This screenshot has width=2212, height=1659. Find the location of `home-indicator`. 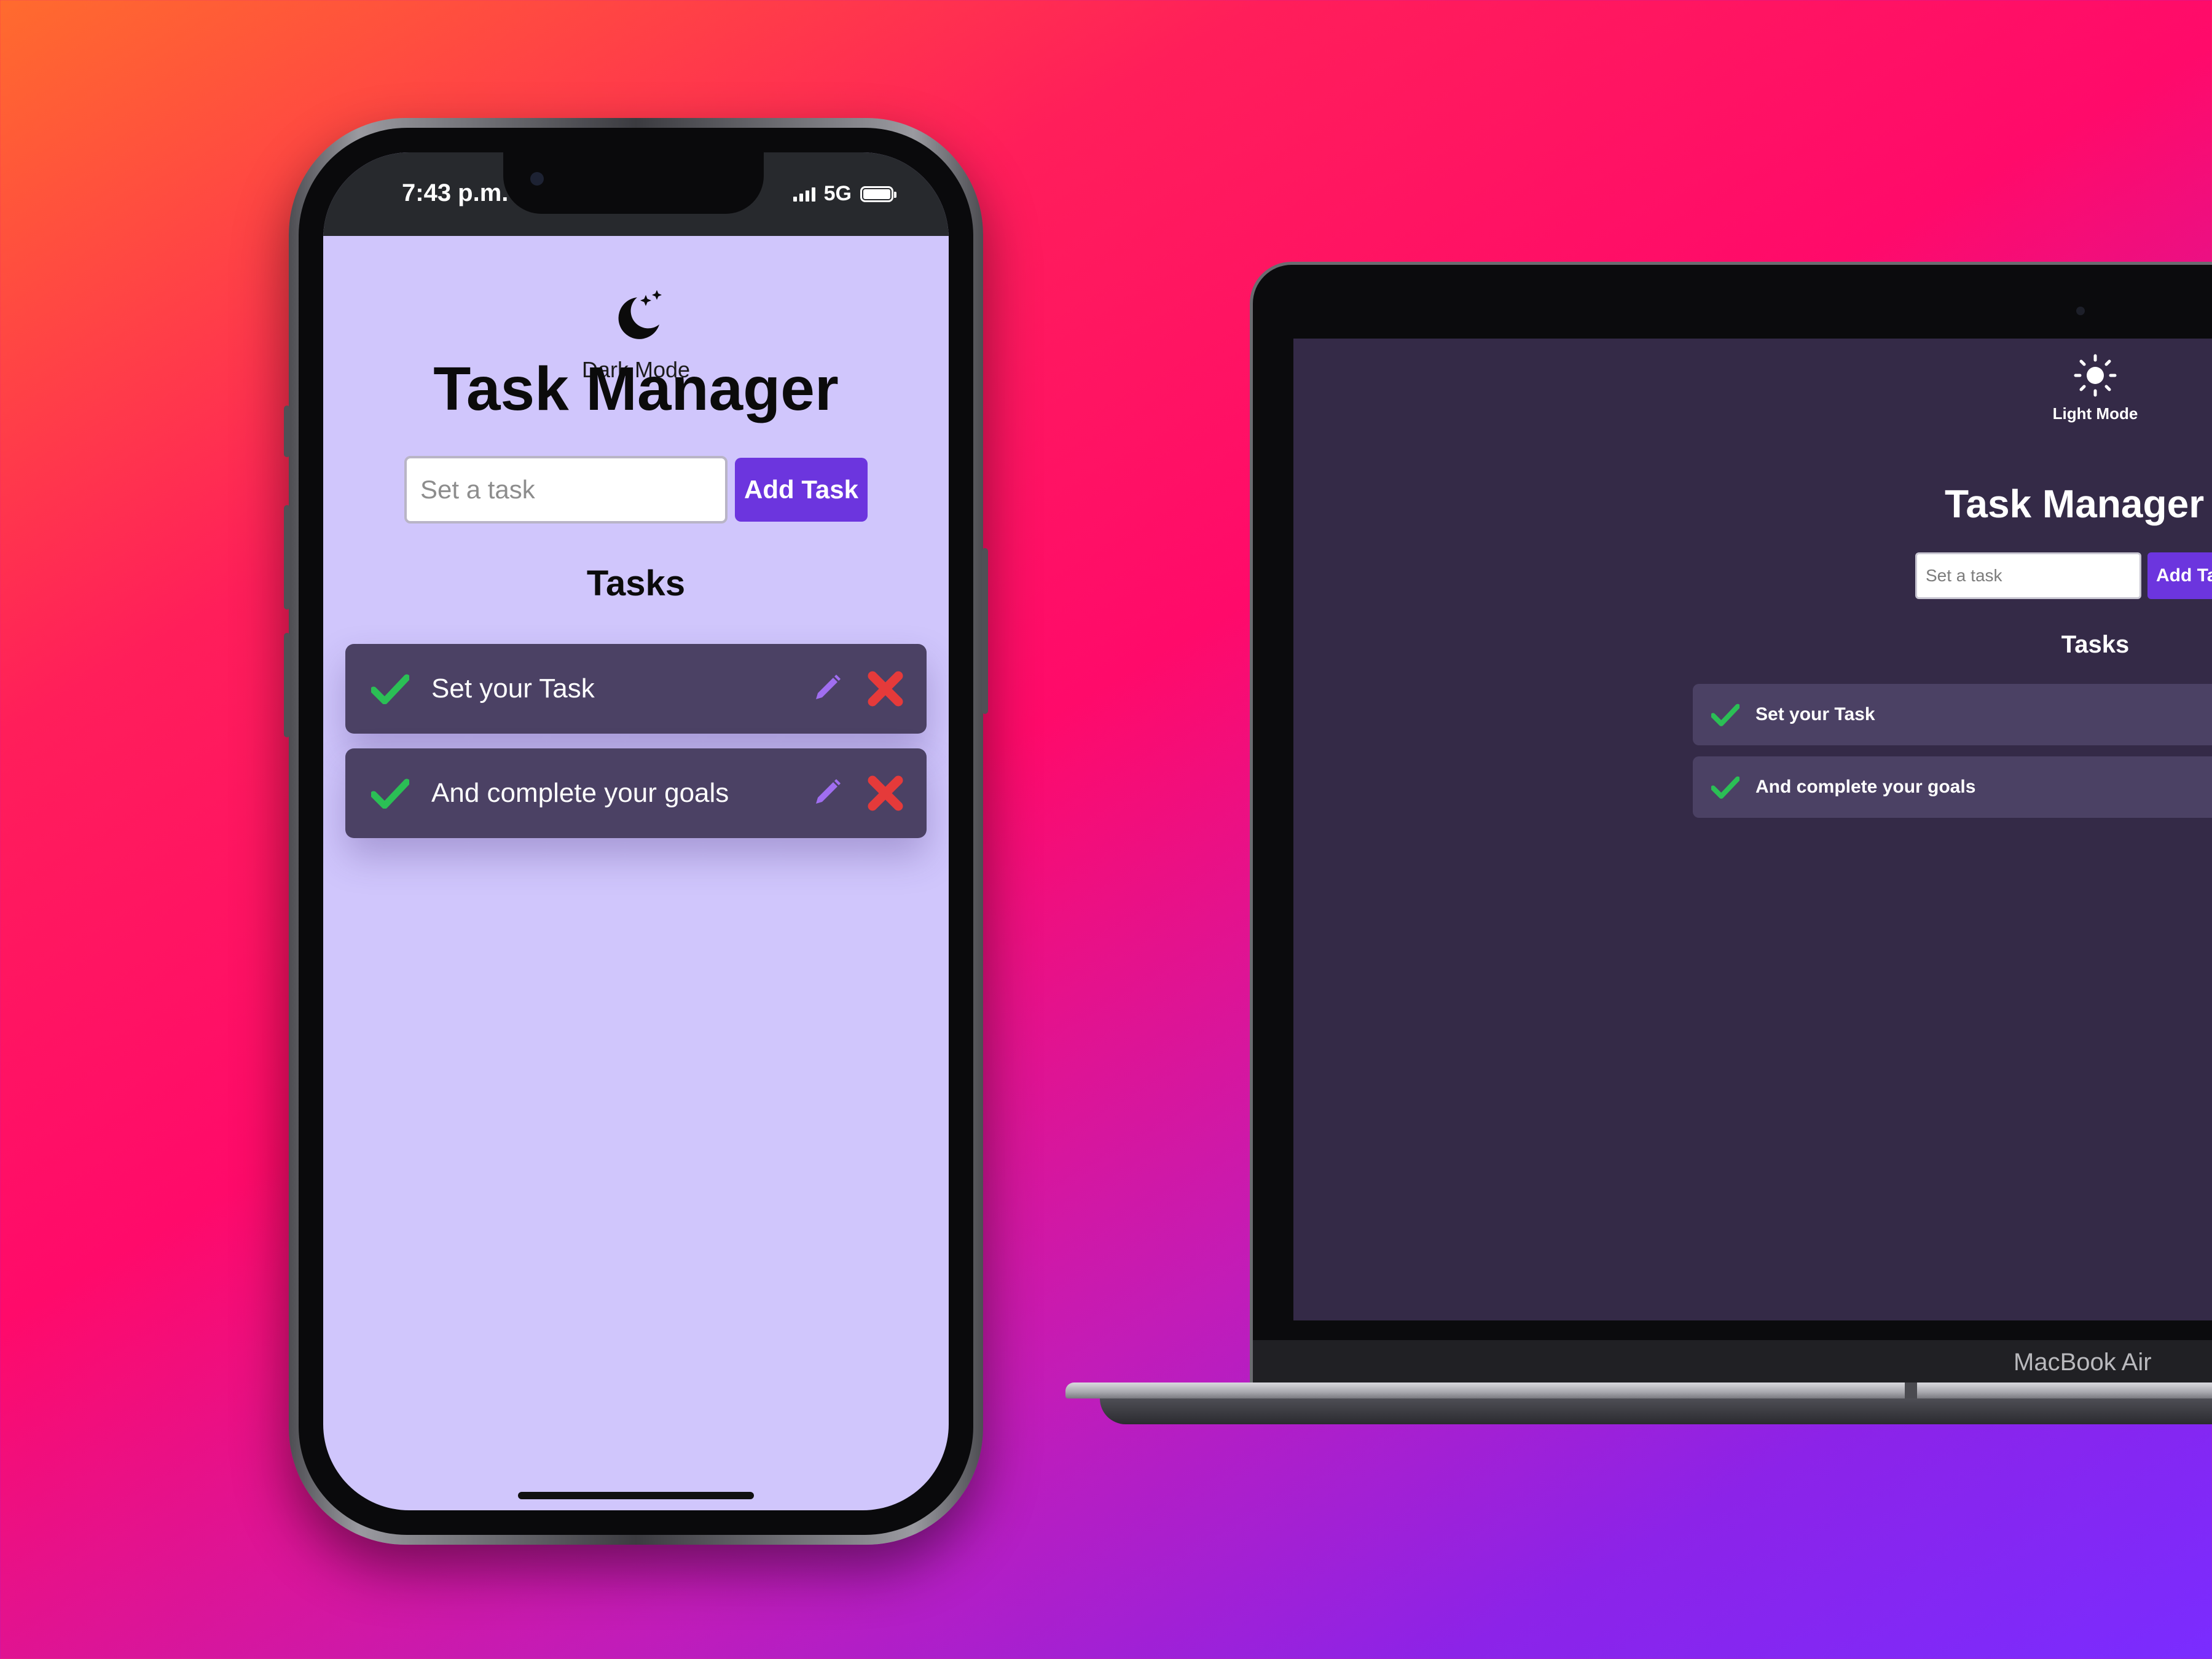

home-indicator is located at coordinates (636, 1495).